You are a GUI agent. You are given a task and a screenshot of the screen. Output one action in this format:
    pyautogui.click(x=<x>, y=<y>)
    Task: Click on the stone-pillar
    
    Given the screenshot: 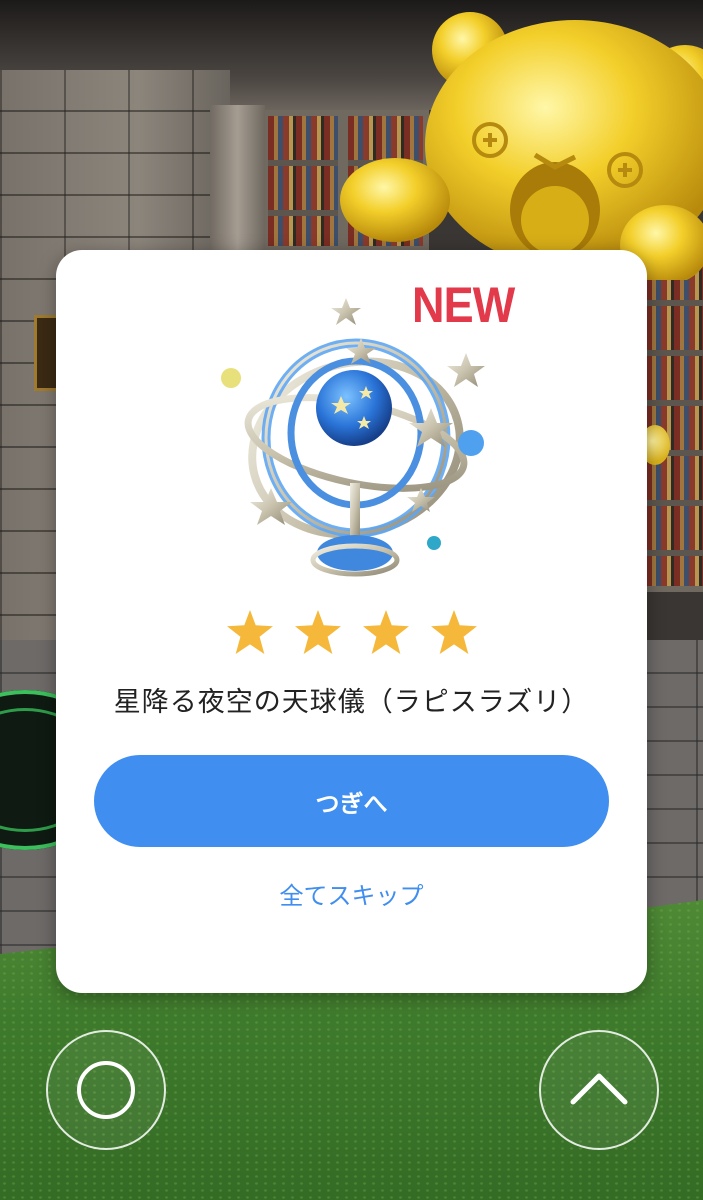 What is the action you would take?
    pyautogui.click(x=237, y=185)
    